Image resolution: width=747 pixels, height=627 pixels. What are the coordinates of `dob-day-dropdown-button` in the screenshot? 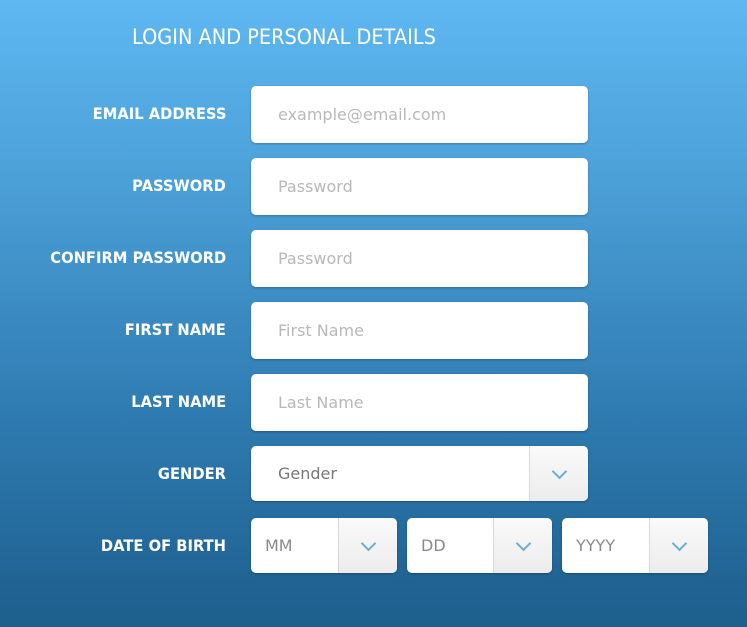 It's located at (522, 545).